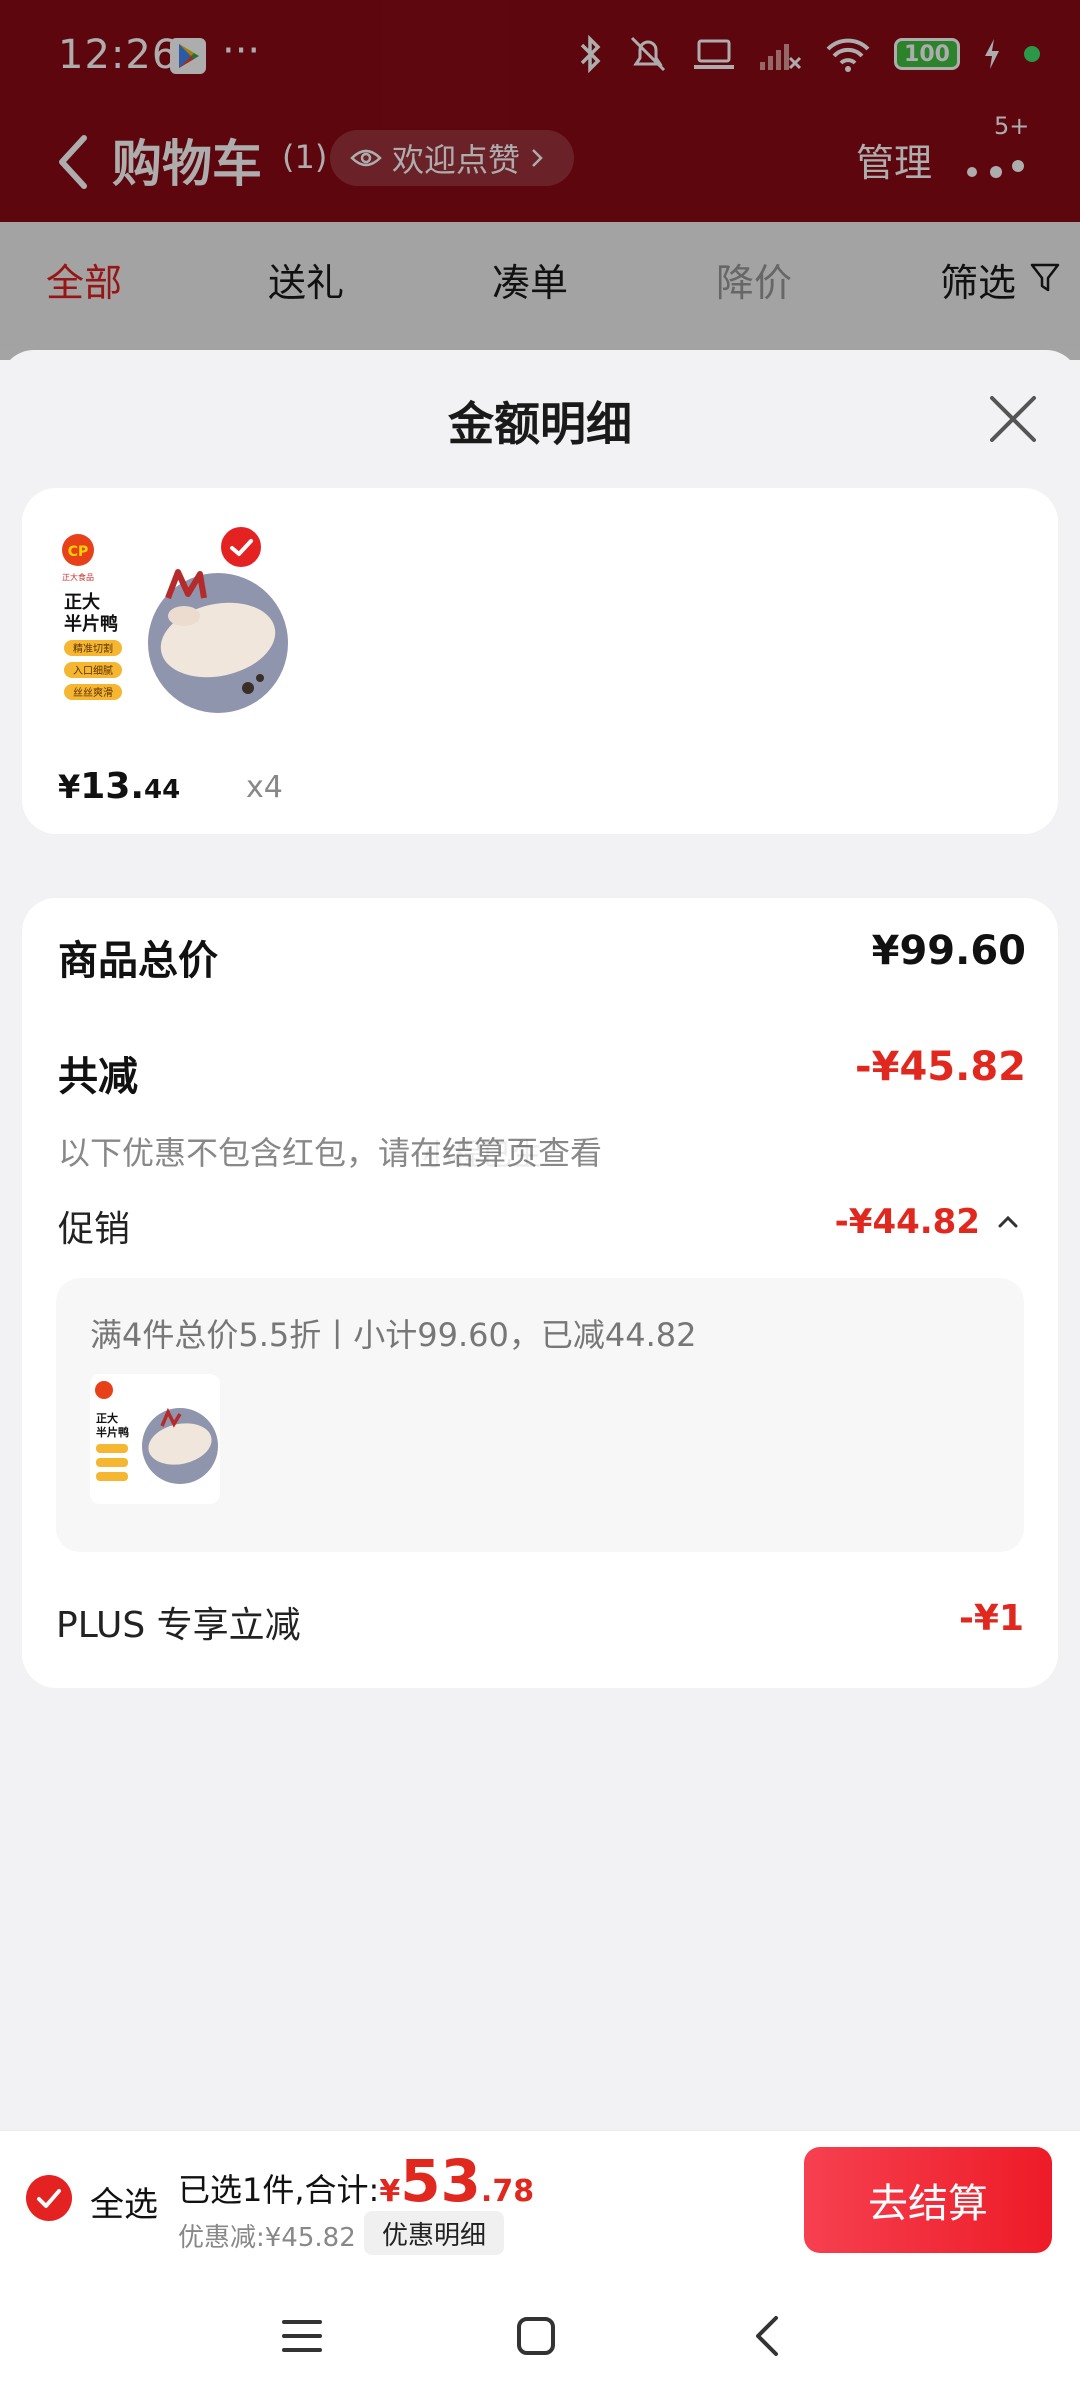 Image resolution: width=1080 pixels, height=2400 pixels. I want to click on total-summary: 已选1件,合计: ¥53.78, so click(356, 2181).